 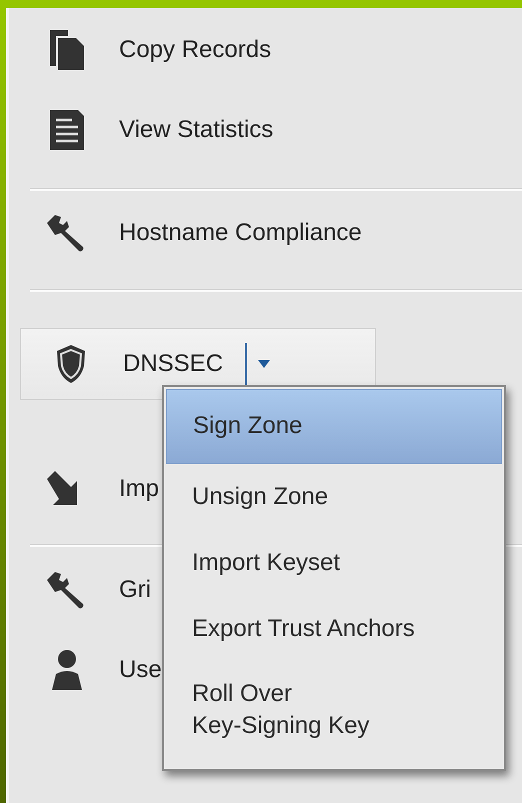 What do you see at coordinates (135, 590) in the screenshot?
I see `menu-item: Gri` at bounding box center [135, 590].